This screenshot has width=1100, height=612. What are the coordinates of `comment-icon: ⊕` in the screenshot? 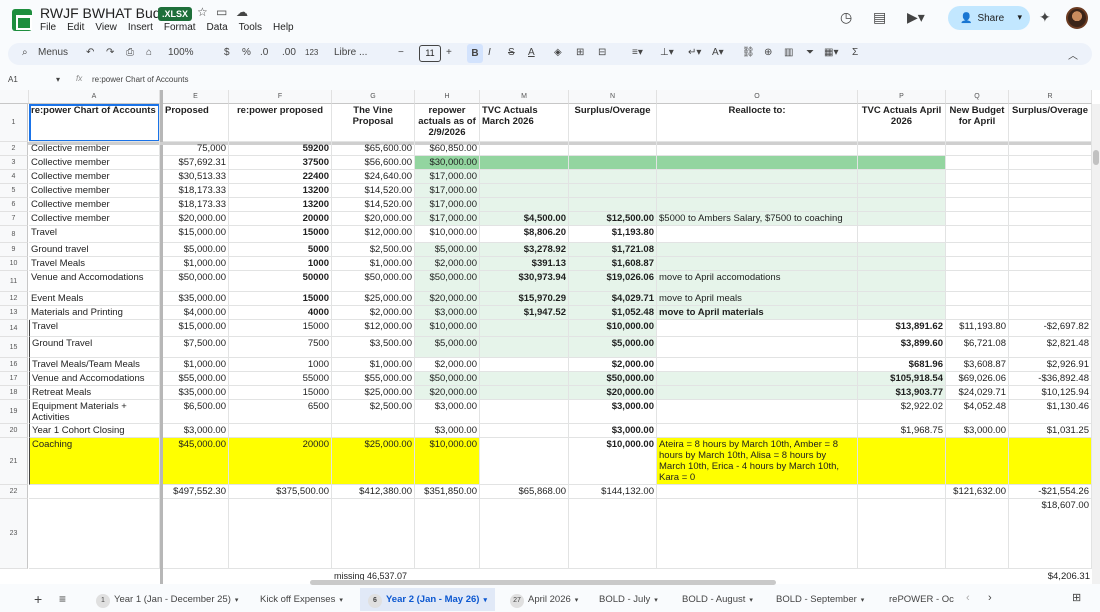 It's located at (768, 52).